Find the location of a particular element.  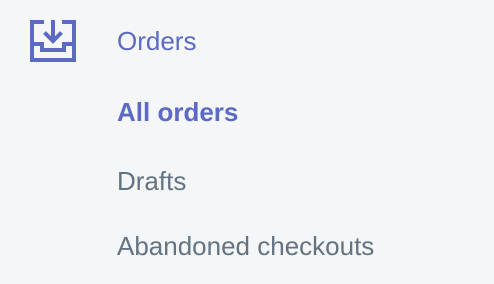

nav-section-label: Orders is located at coordinates (157, 41).